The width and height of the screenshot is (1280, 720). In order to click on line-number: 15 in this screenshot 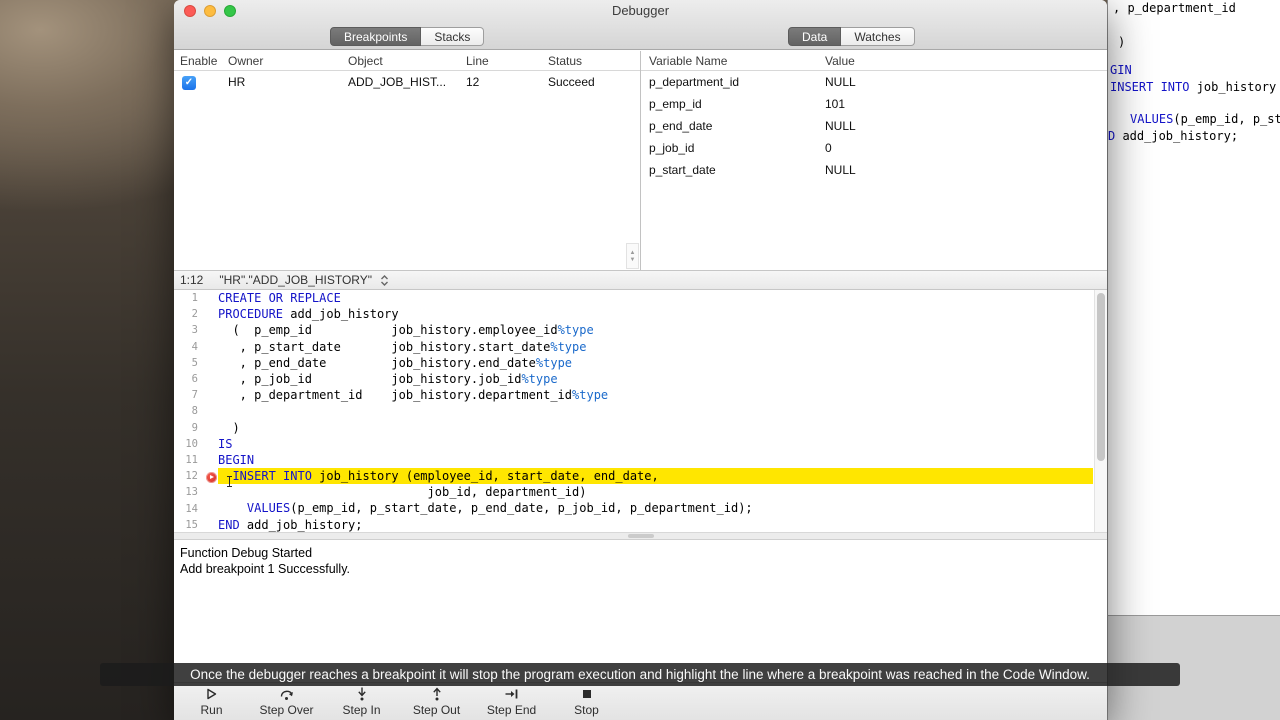, I will do `click(191, 524)`.